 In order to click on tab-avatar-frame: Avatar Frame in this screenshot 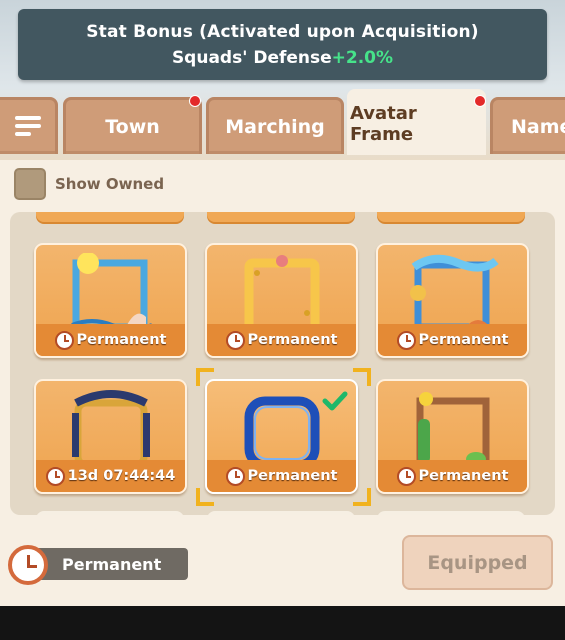, I will do `click(416, 122)`.